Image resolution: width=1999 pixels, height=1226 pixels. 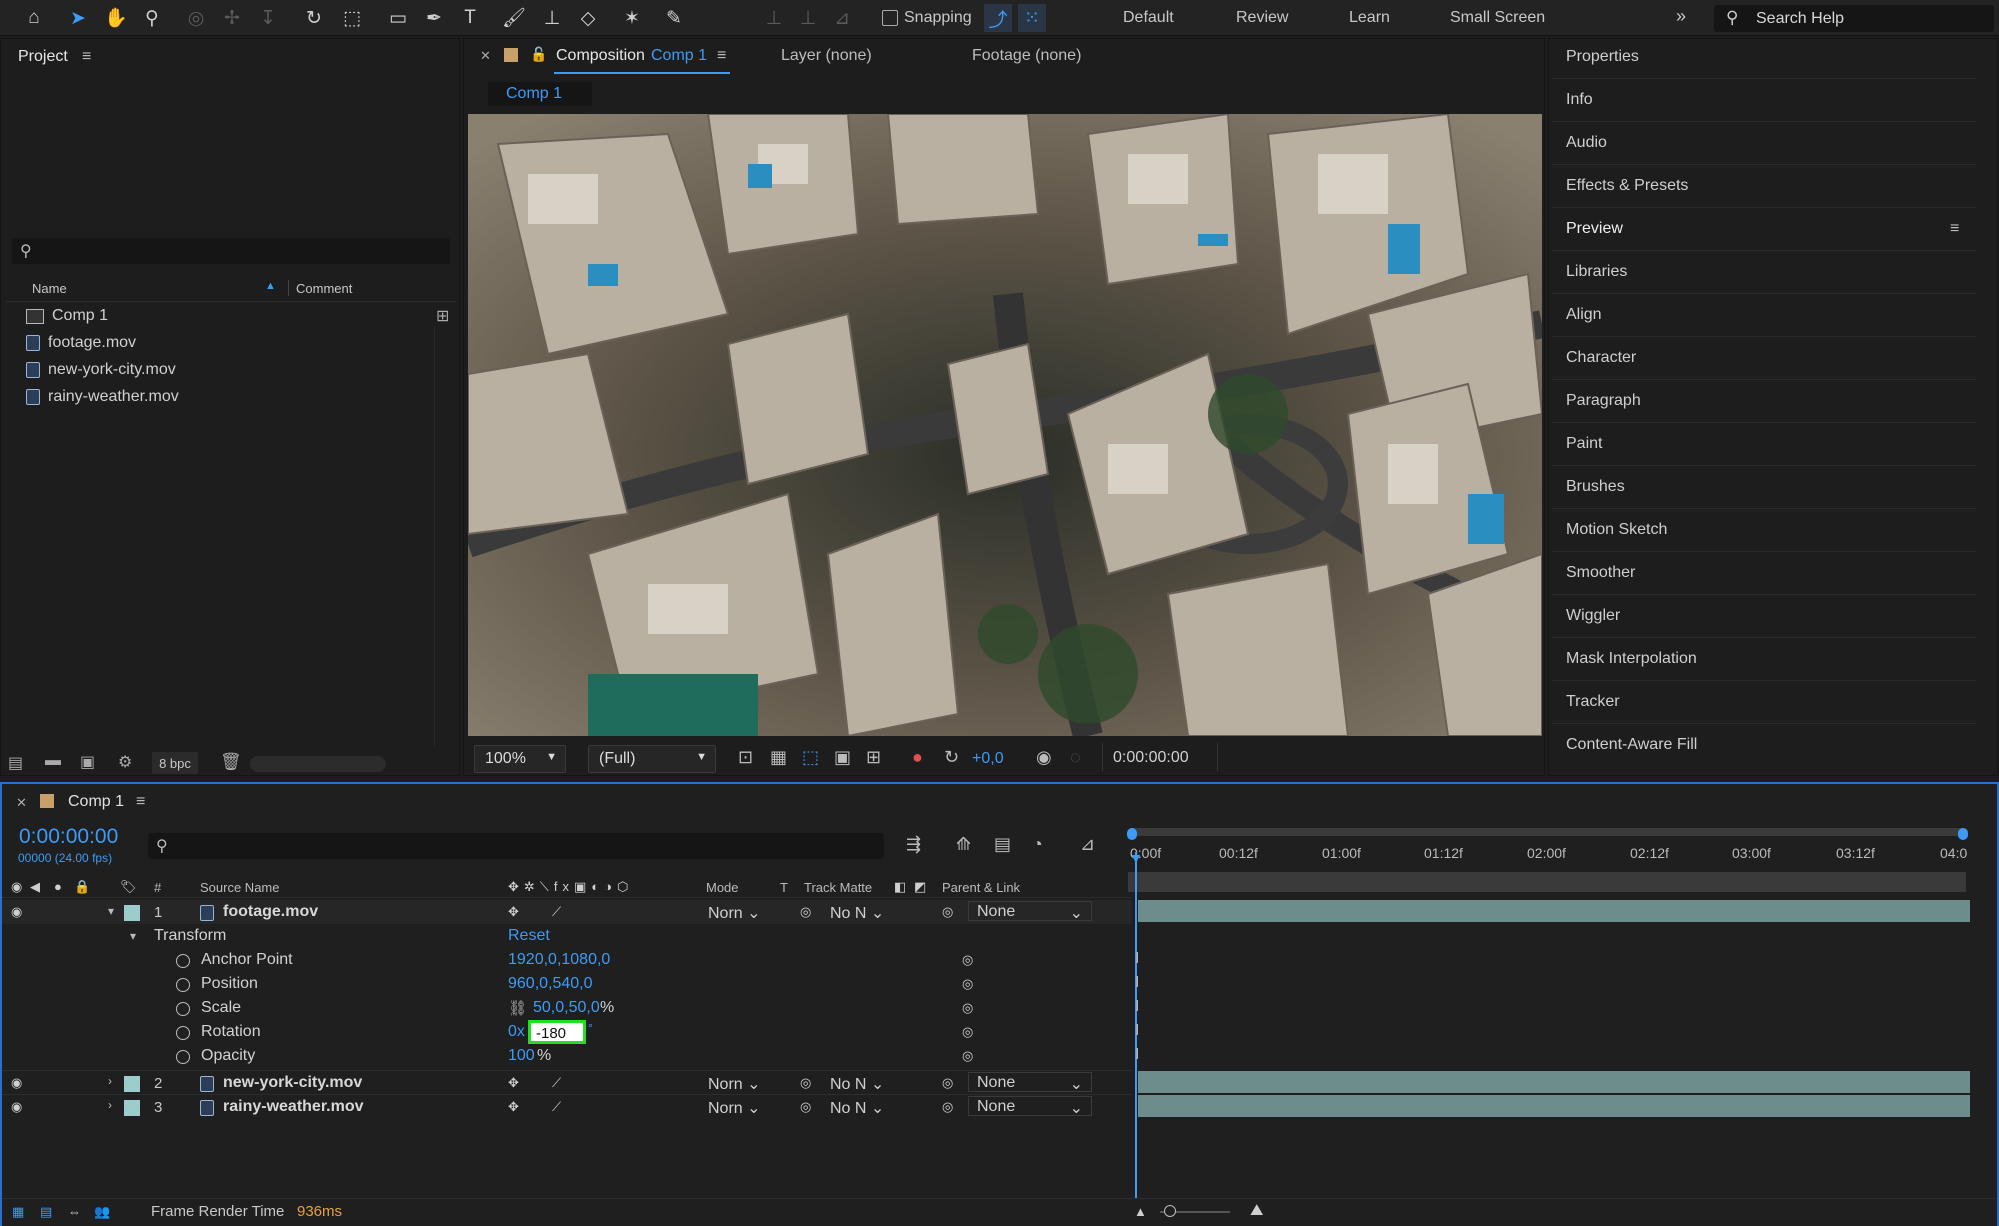 I want to click on pan-behind-tool-icon: ⬚, so click(x=352, y=18).